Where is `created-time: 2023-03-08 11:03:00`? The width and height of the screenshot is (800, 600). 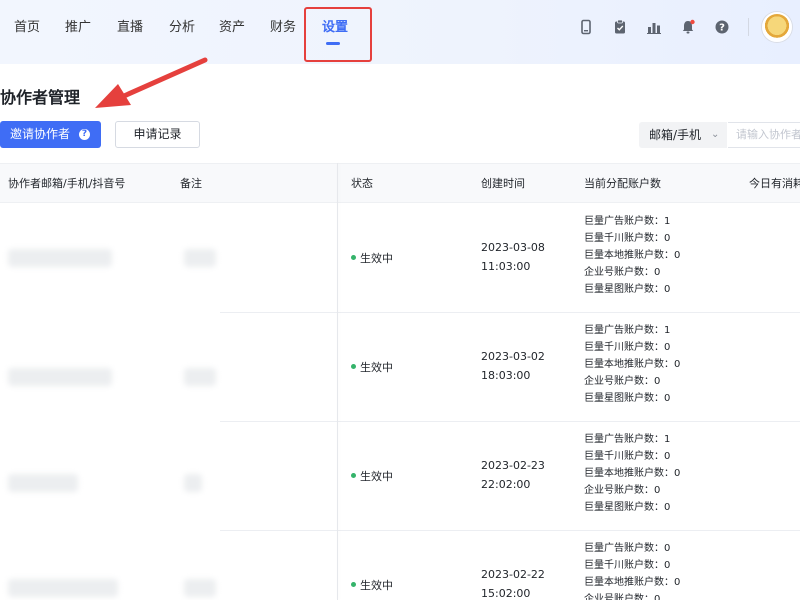
created-time: 2023-03-08 11:03:00 is located at coordinates (513, 257).